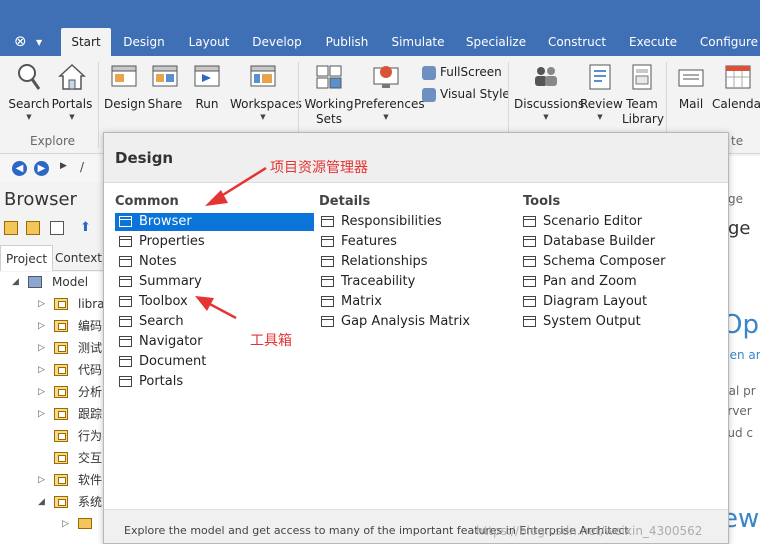 This screenshot has height=544, width=760. Describe the element at coordinates (653, 42) in the screenshot. I see `tab-execute: Execute` at that location.